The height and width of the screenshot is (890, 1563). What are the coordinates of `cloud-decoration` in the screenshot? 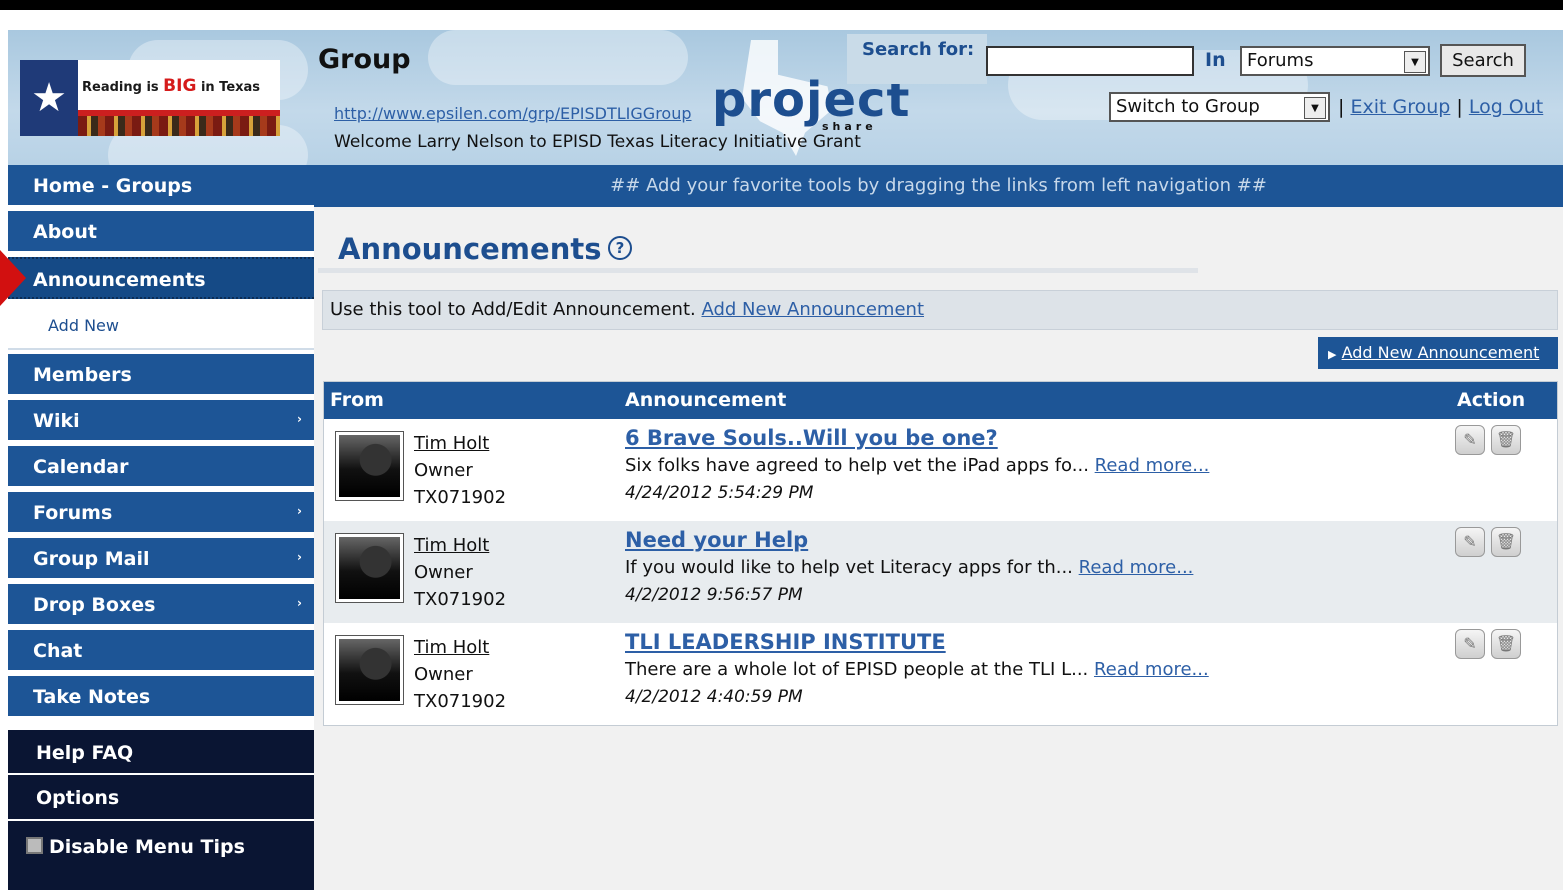 It's located at (558, 57).